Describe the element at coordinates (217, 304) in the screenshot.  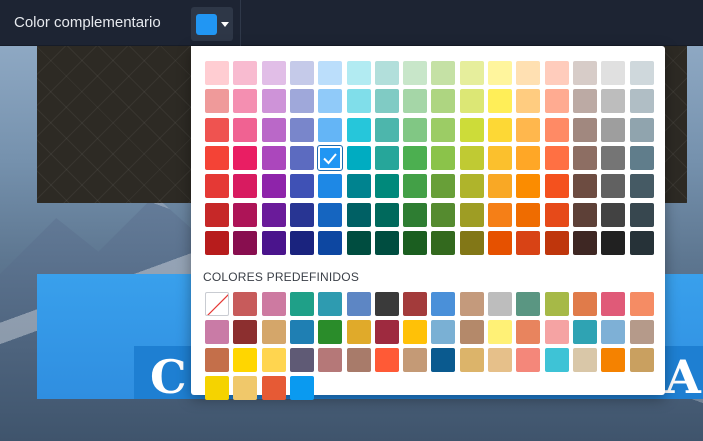
I see `no-color-swatch` at that location.